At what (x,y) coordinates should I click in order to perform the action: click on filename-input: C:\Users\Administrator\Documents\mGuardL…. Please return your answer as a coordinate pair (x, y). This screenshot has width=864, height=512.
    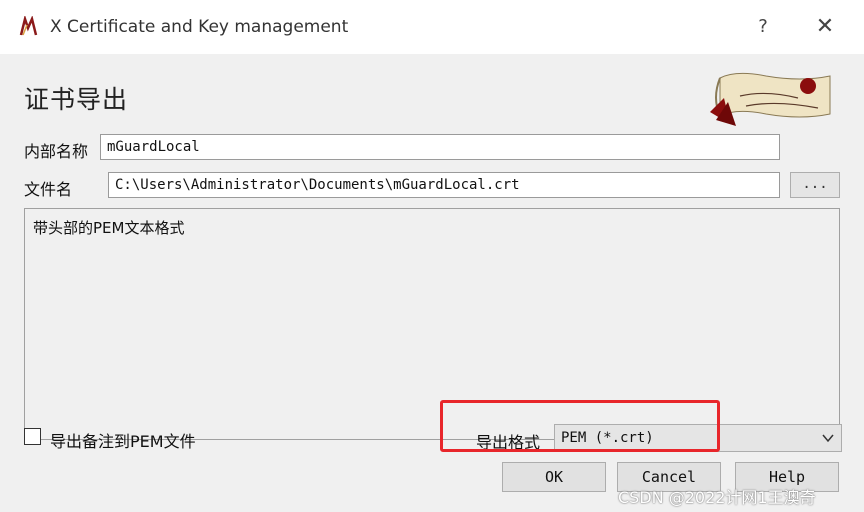
    Looking at the image, I should click on (444, 185).